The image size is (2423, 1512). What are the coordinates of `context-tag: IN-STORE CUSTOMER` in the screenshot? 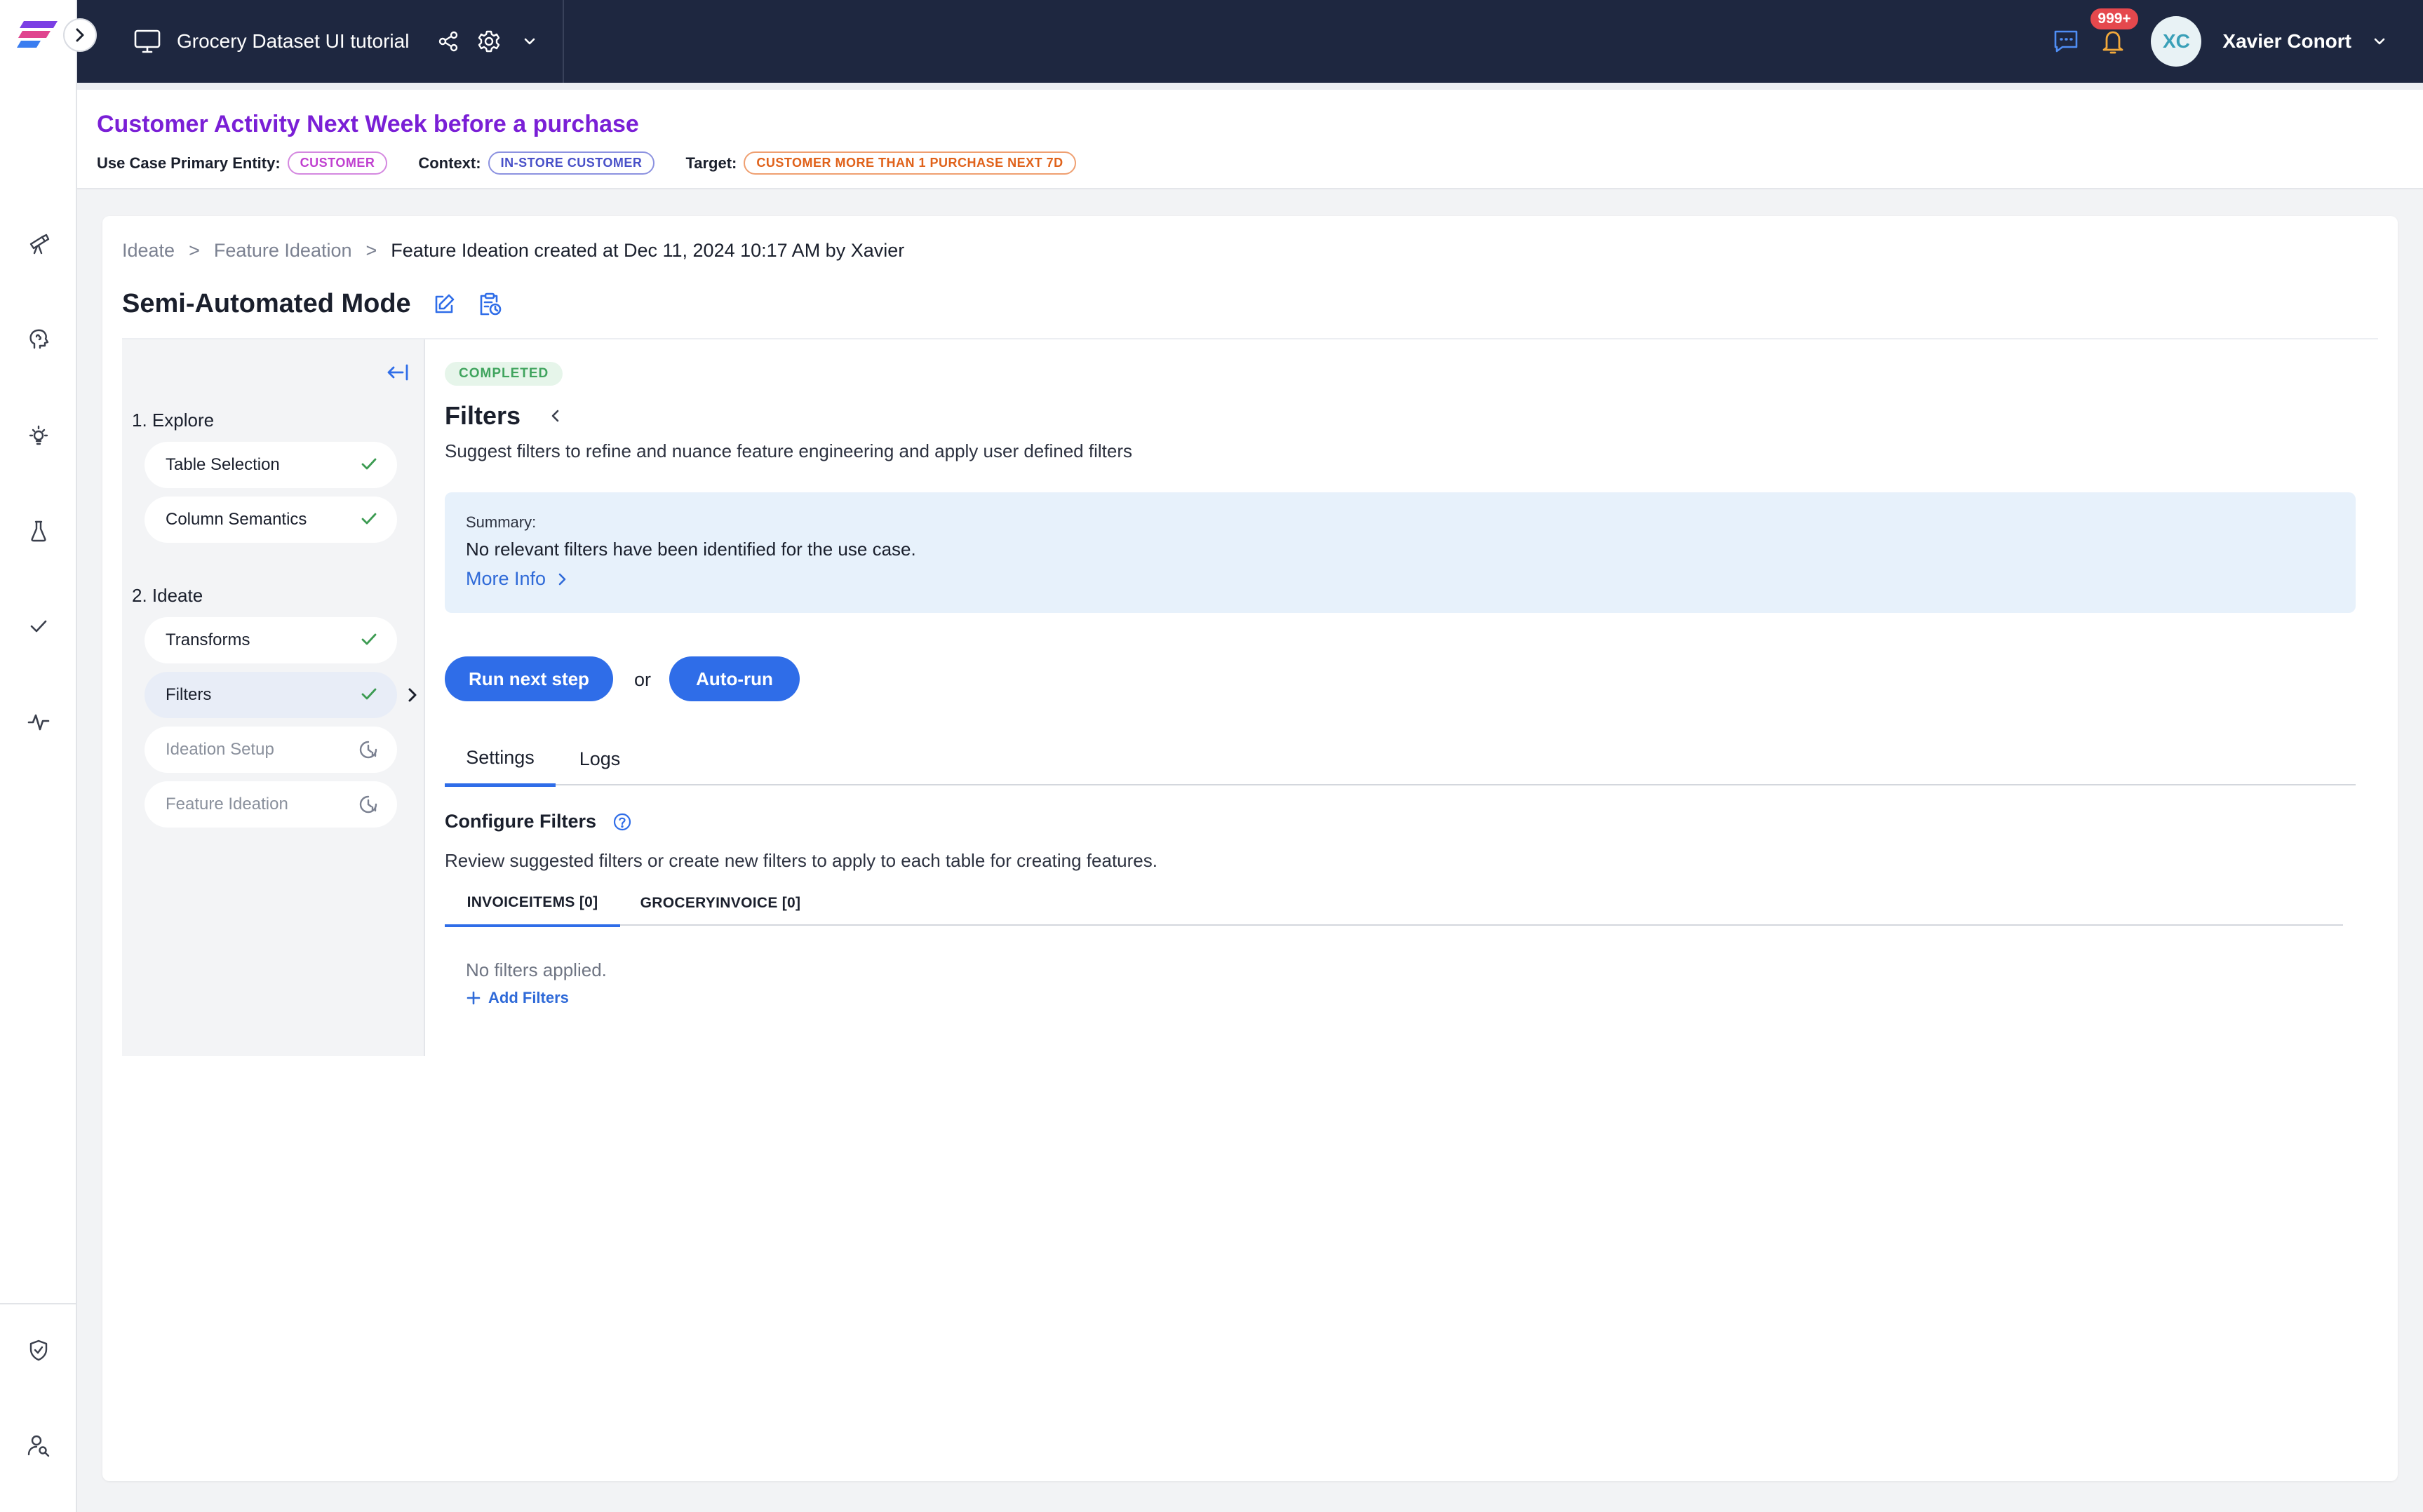 It's located at (572, 163).